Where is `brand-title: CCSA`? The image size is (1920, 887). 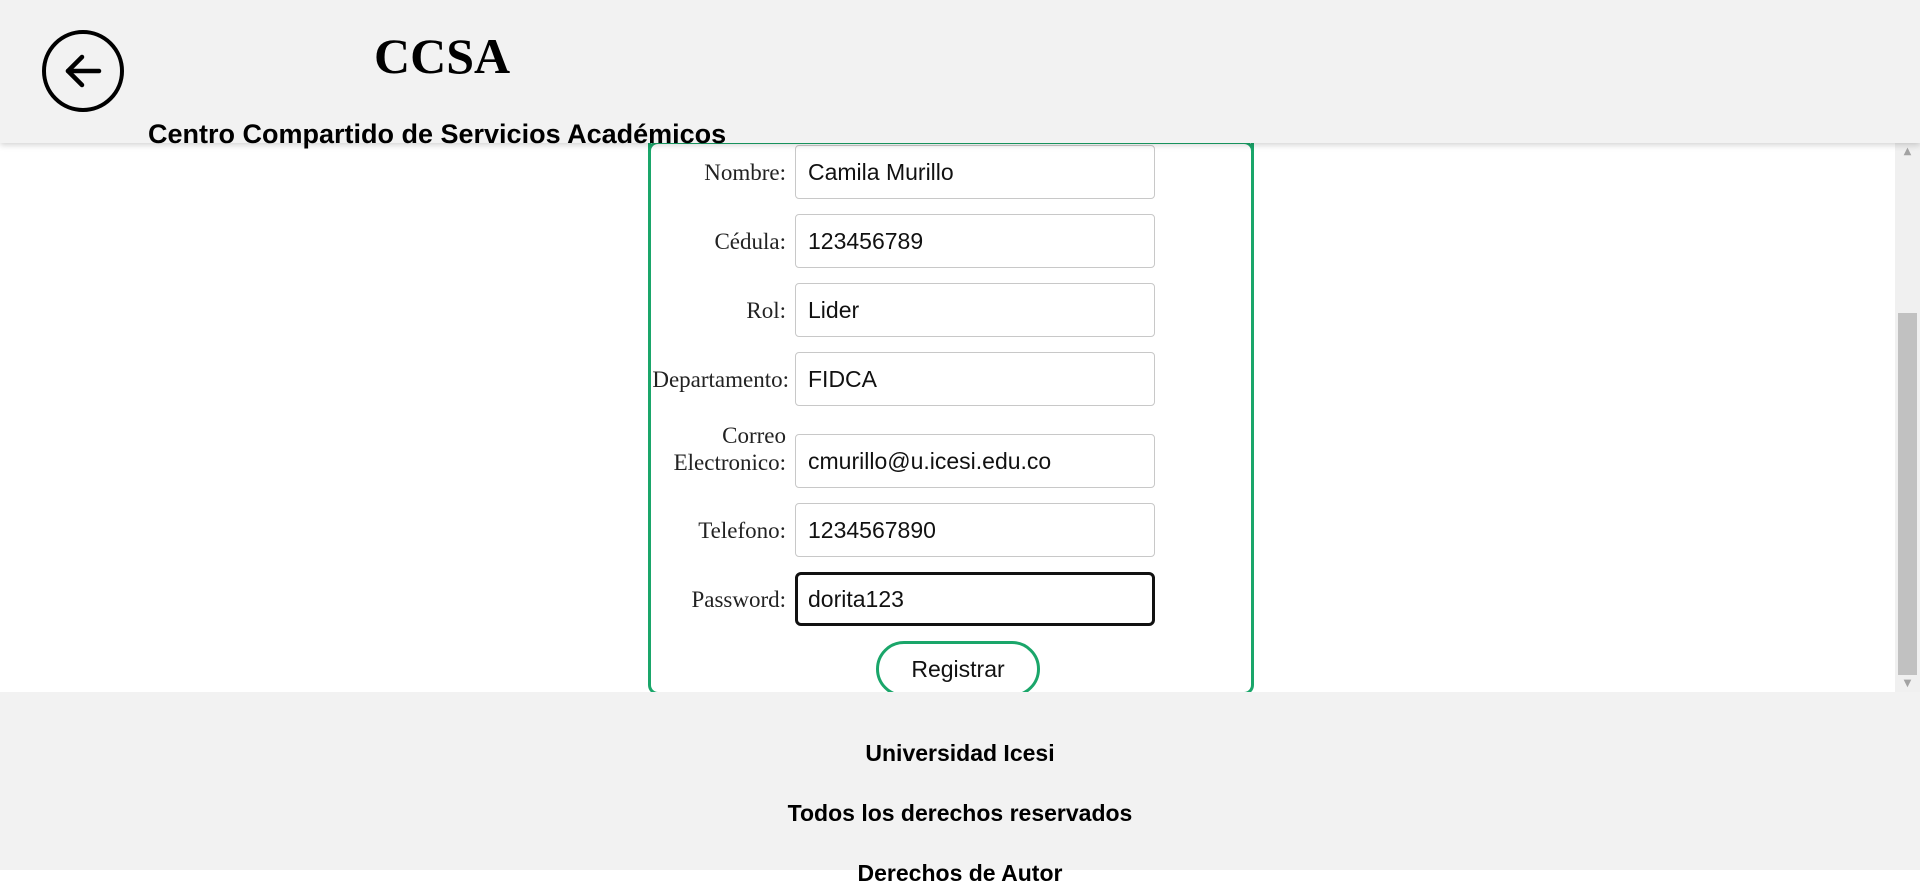
brand-title: CCSA is located at coordinates (442, 56).